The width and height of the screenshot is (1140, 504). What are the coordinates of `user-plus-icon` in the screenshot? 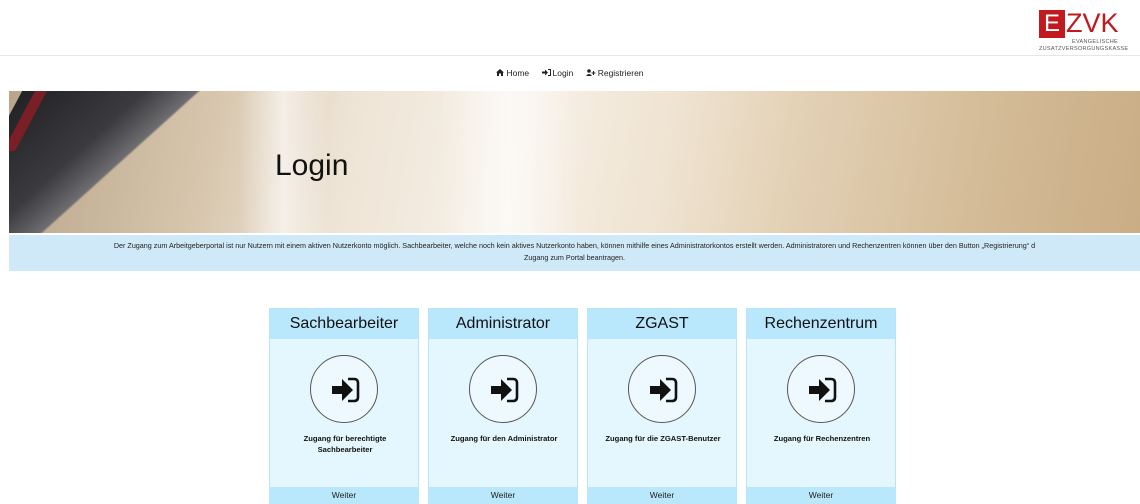 It's located at (590, 74).